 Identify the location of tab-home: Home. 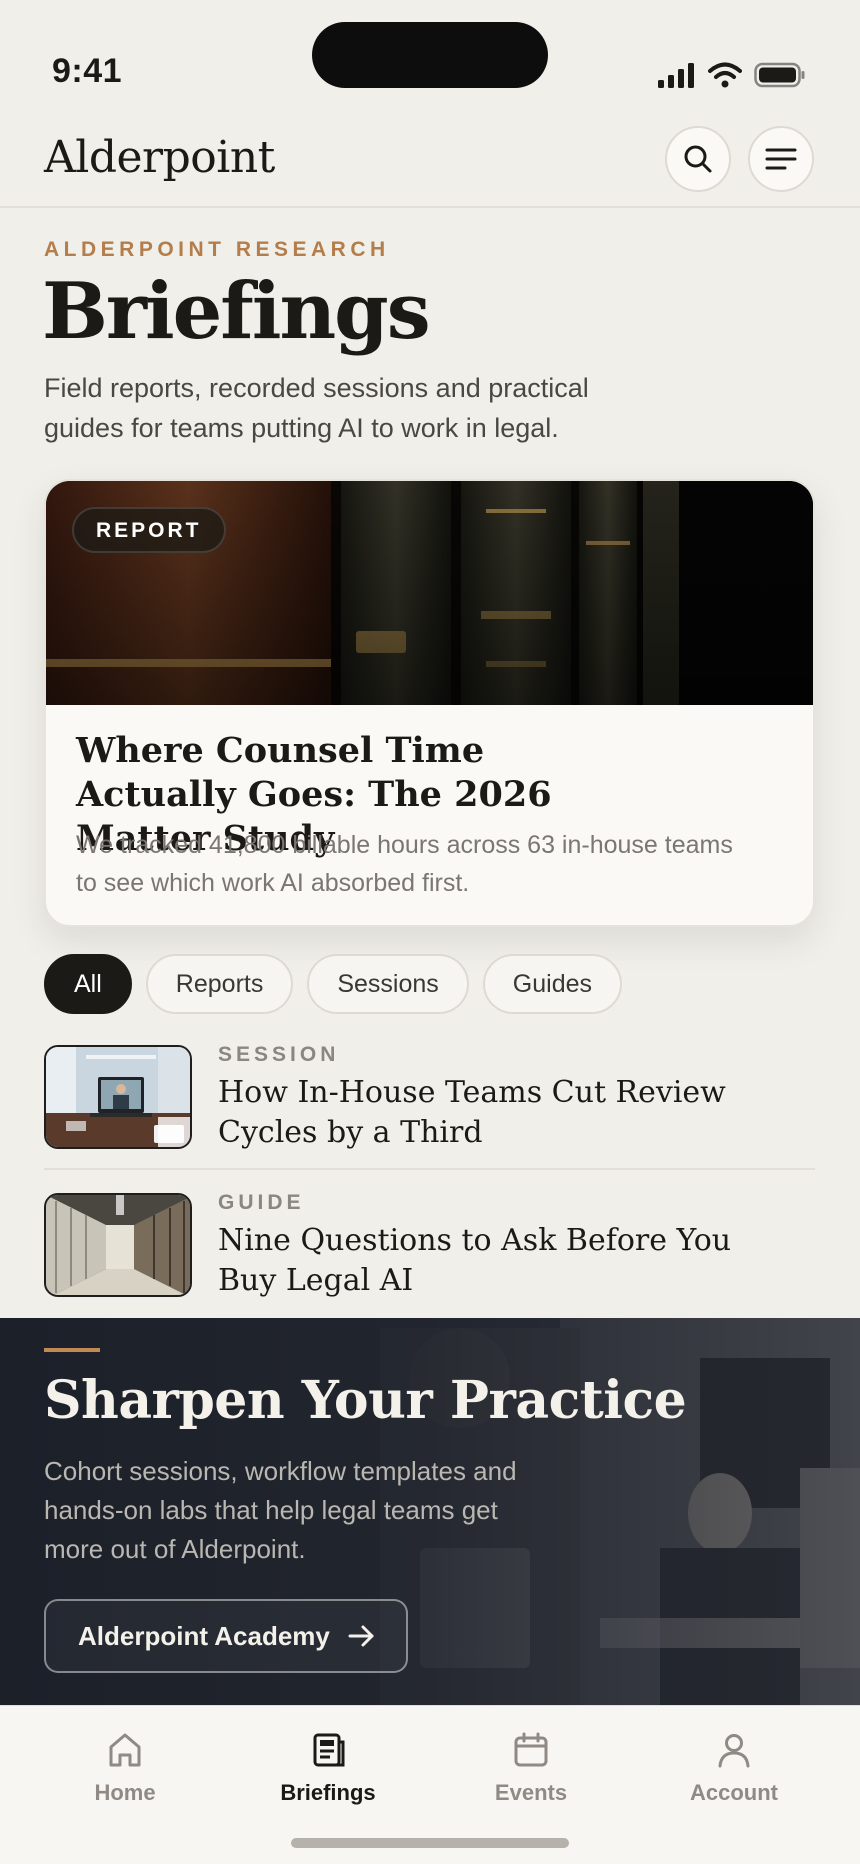
(125, 1776).